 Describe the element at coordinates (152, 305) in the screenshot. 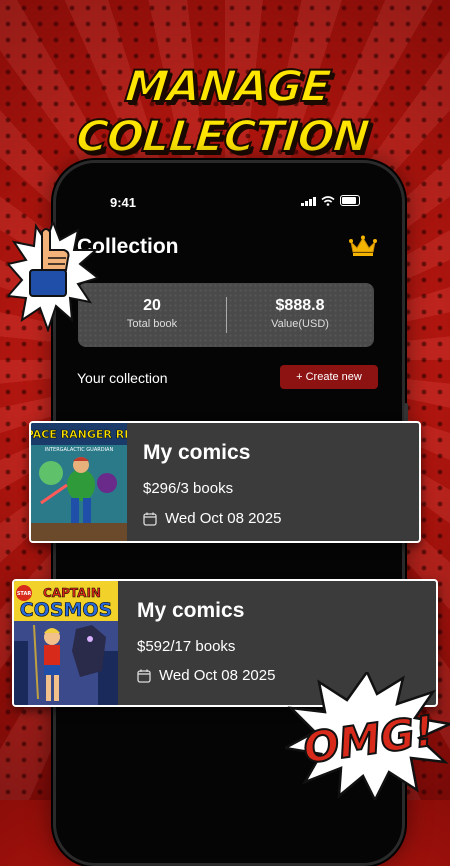

I see `total-books-value: 20` at that location.